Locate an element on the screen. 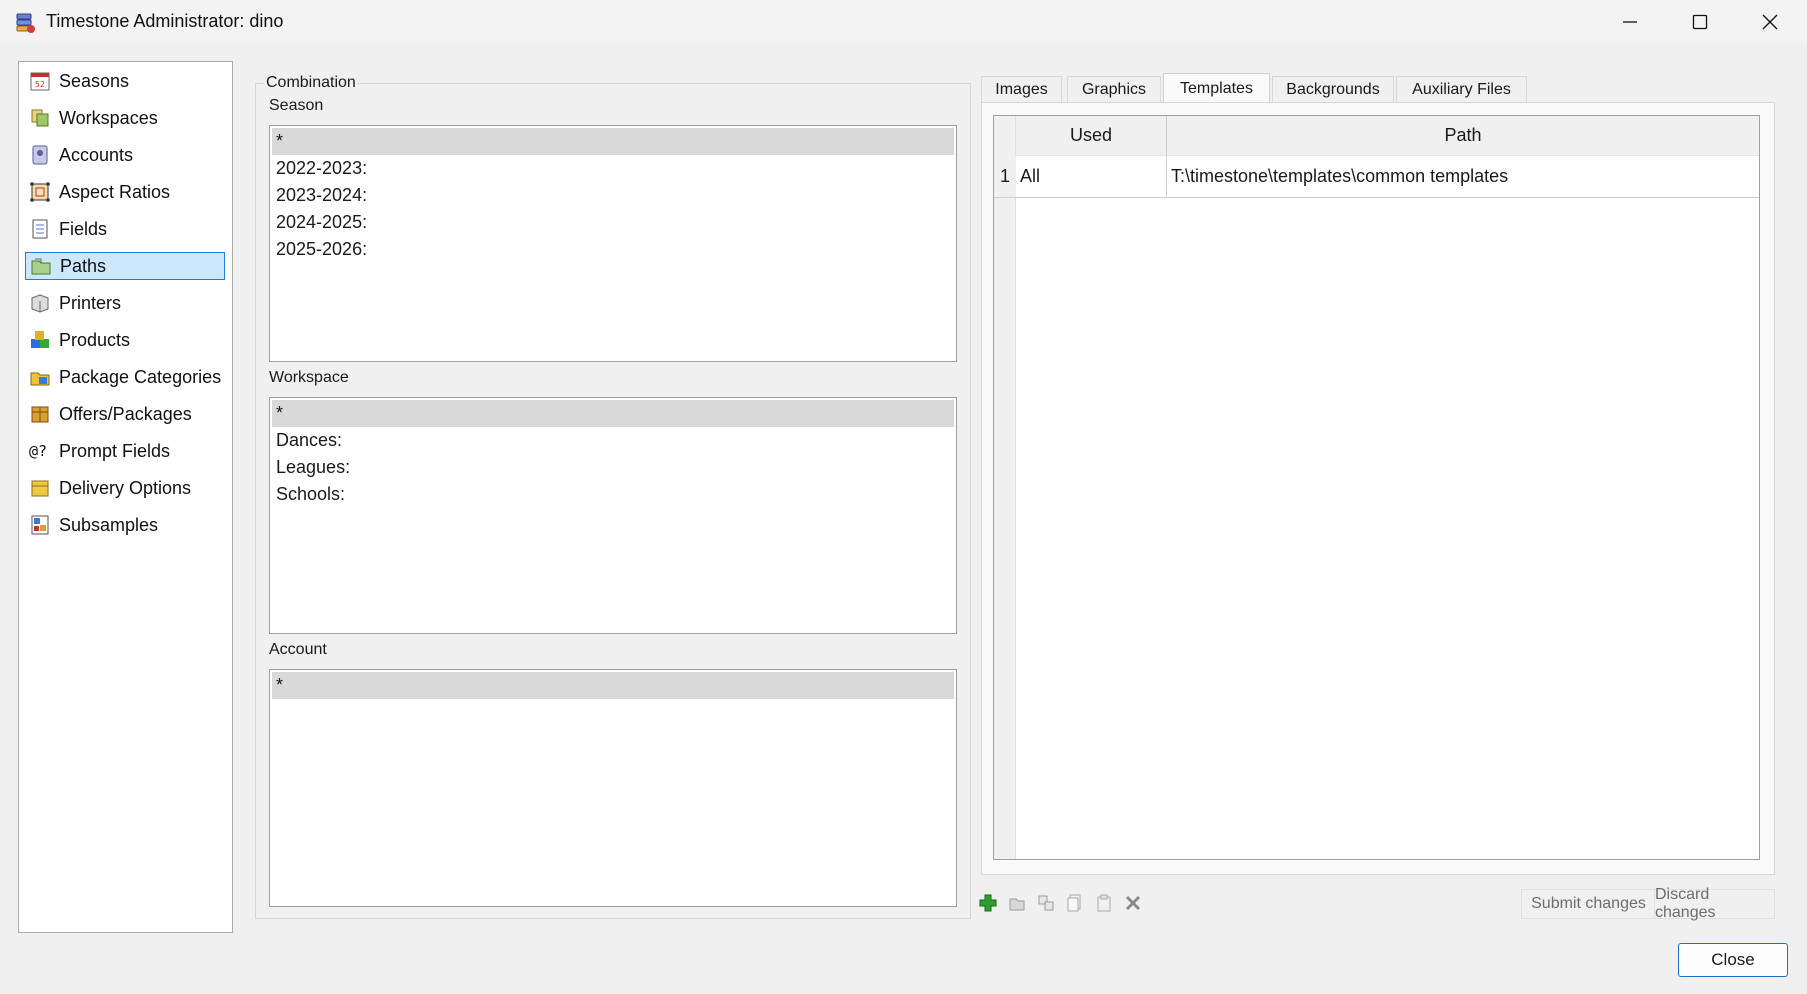  sidebar-item-seasons: 52 Seasons is located at coordinates (125, 81).